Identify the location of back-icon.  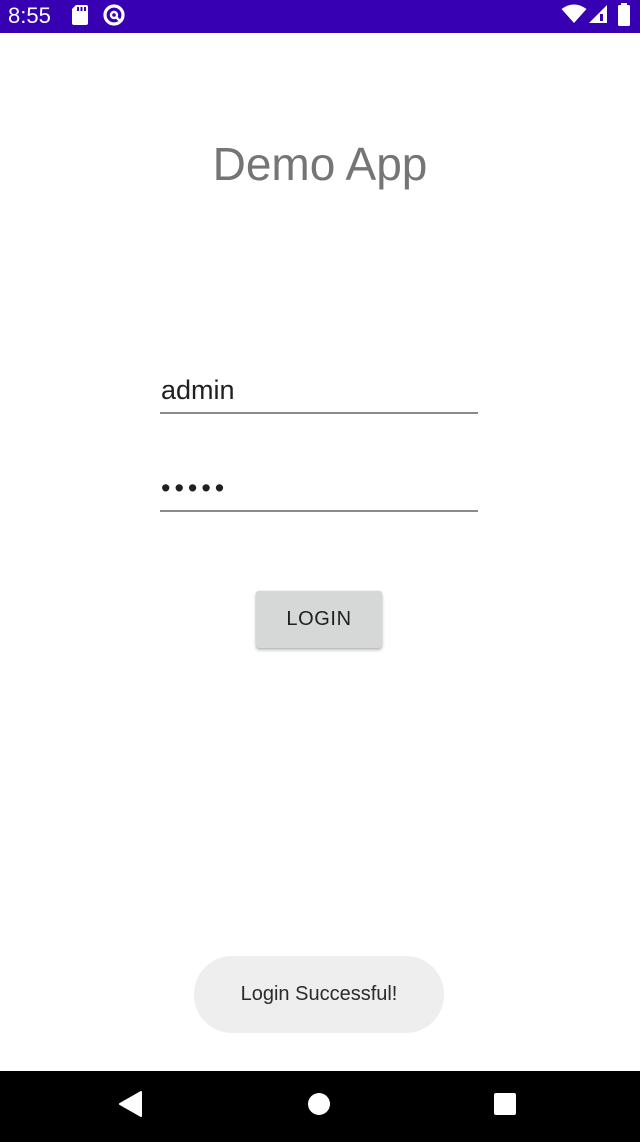
(130, 1106).